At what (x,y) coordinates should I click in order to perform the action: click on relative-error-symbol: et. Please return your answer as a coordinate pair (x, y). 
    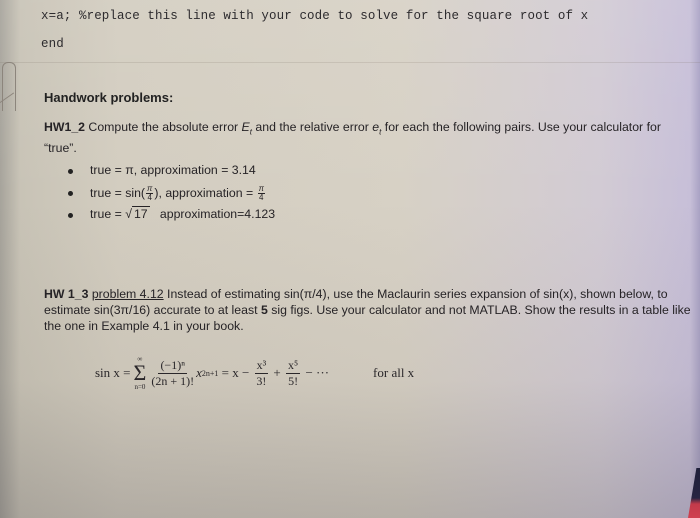
    Looking at the image, I should click on (377, 128).